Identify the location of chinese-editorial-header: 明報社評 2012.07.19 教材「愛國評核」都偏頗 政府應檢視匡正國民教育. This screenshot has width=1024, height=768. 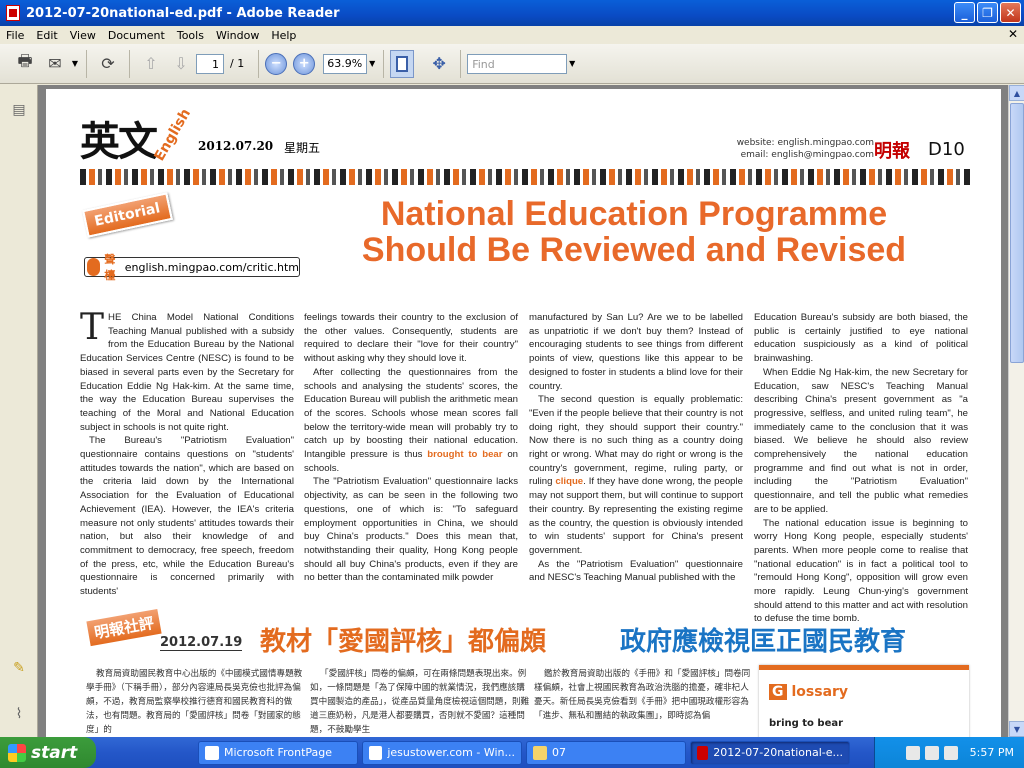
(530, 634).